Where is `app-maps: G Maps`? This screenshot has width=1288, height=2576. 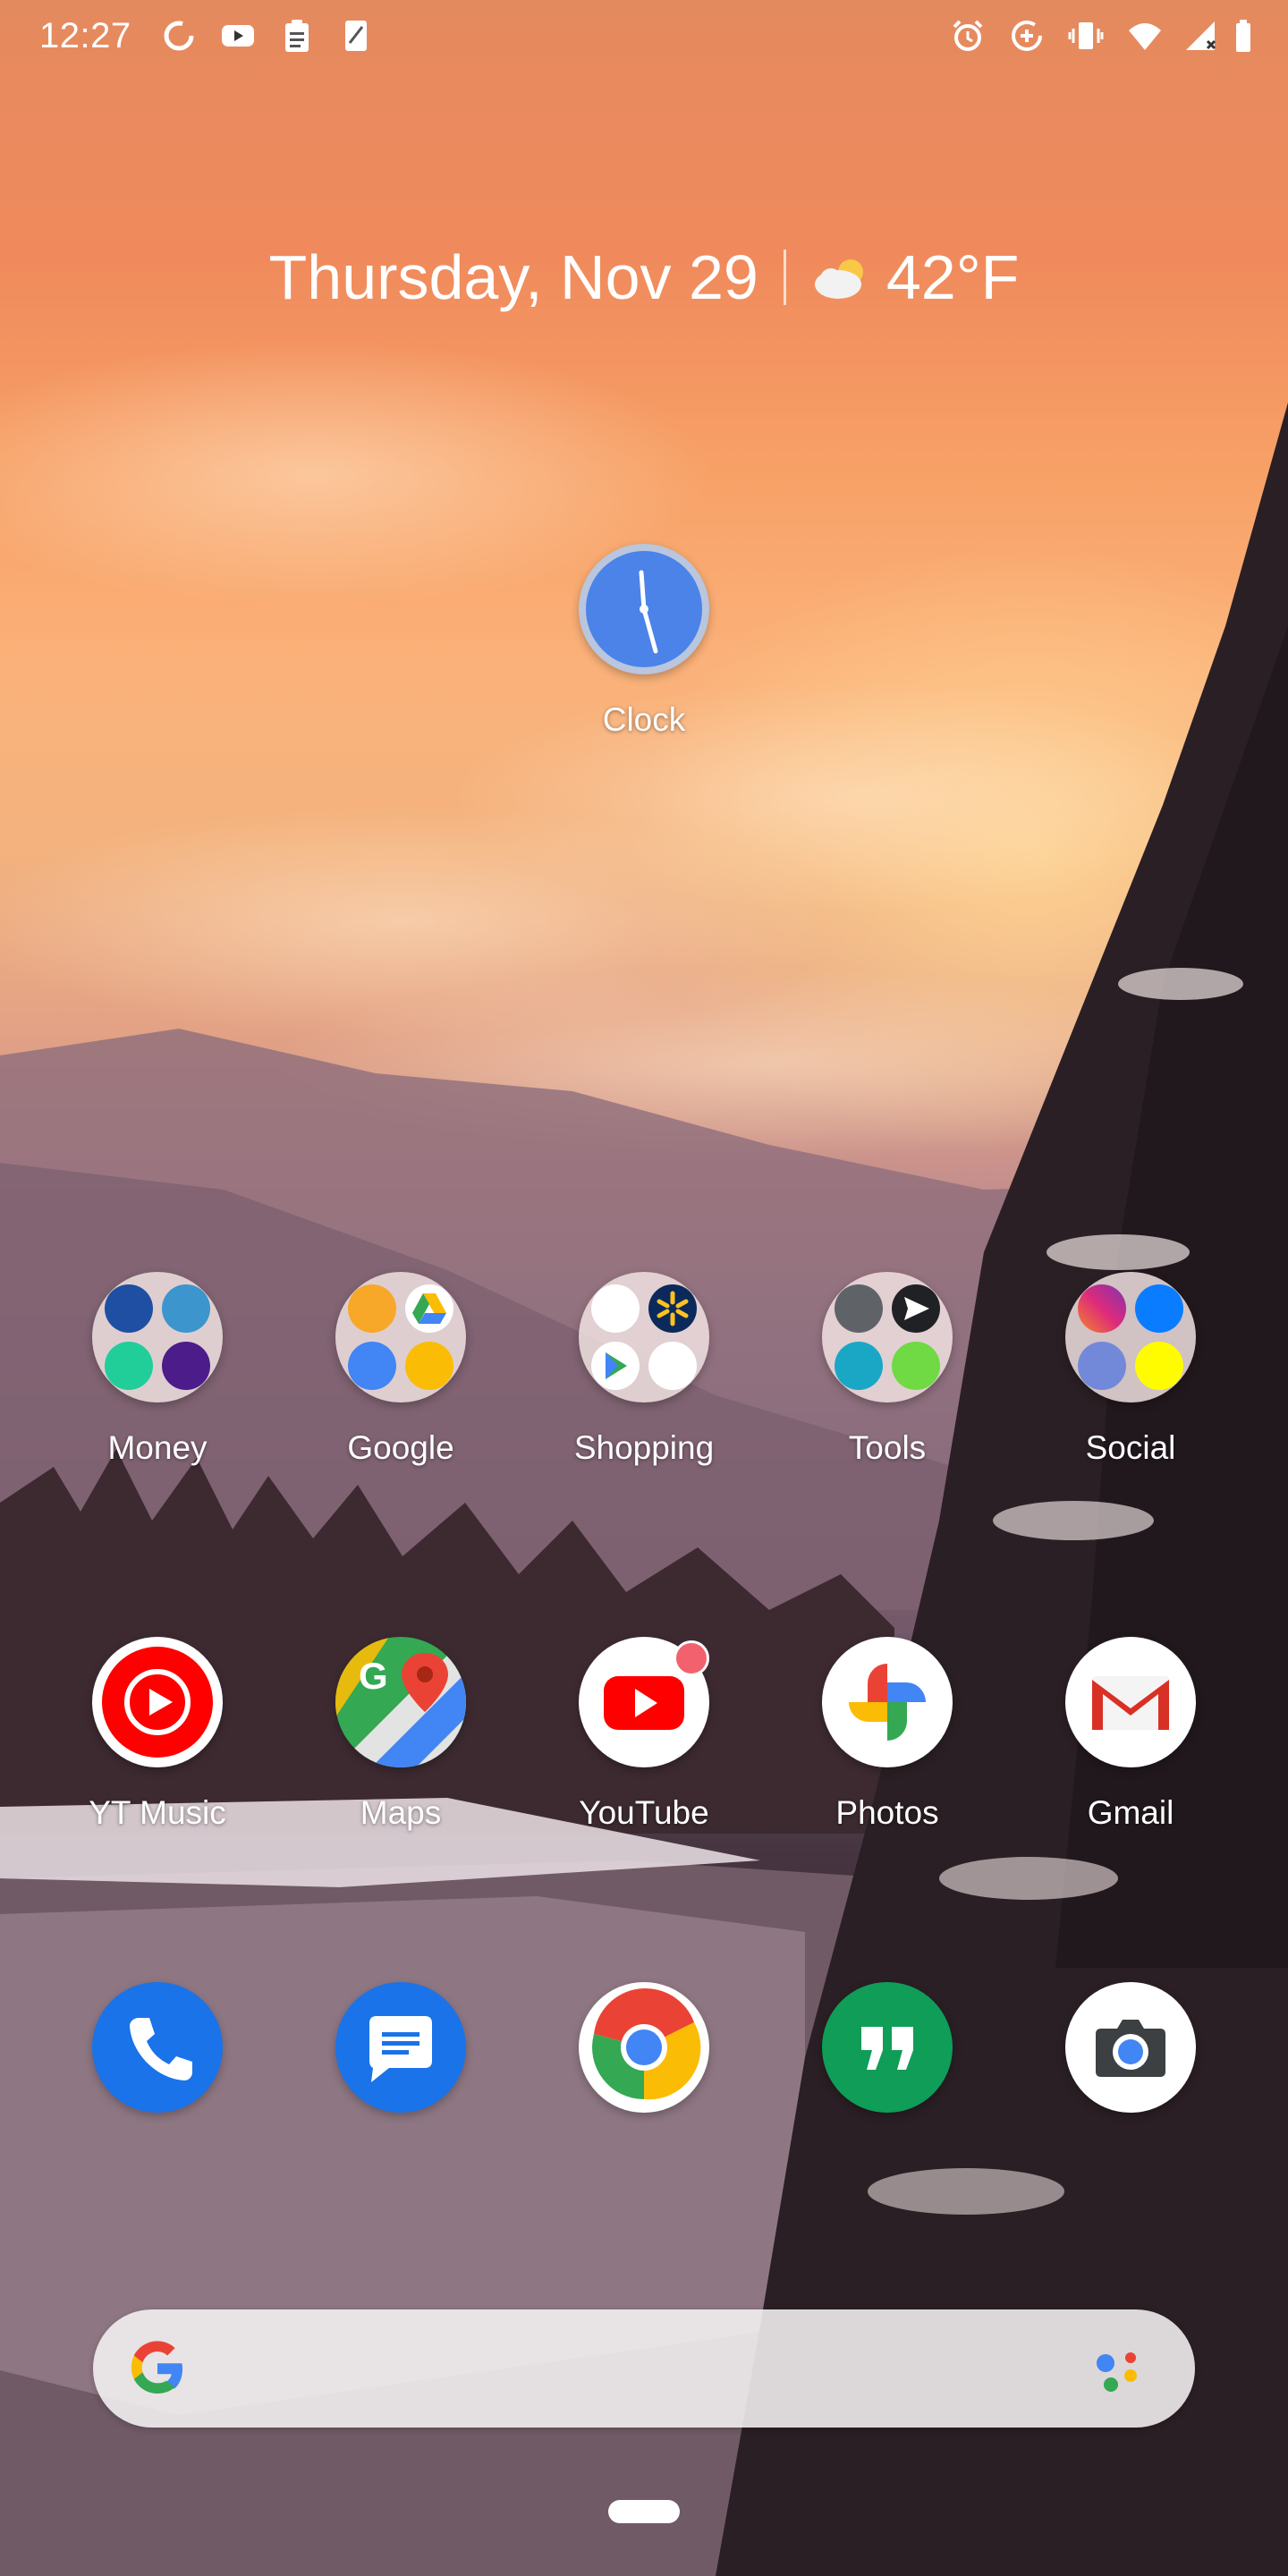 app-maps: G Maps is located at coordinates (400, 1734).